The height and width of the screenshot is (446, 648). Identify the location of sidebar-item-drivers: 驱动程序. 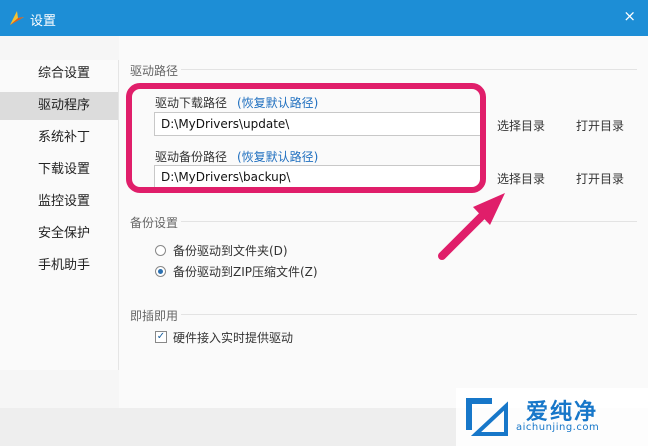
(59, 106).